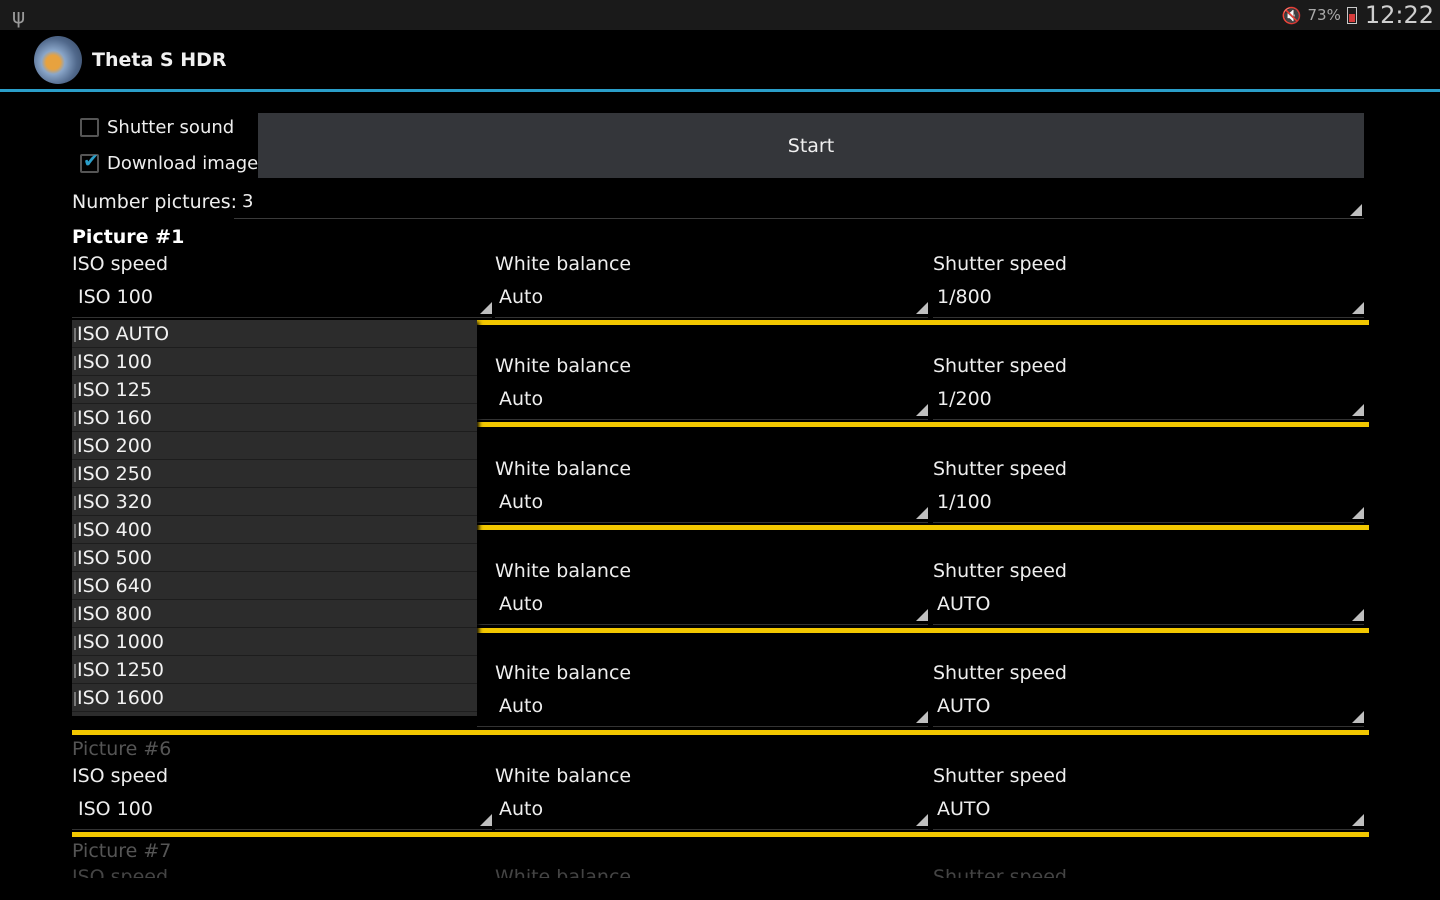  I want to click on iso-option: ISO 200, so click(274, 446).